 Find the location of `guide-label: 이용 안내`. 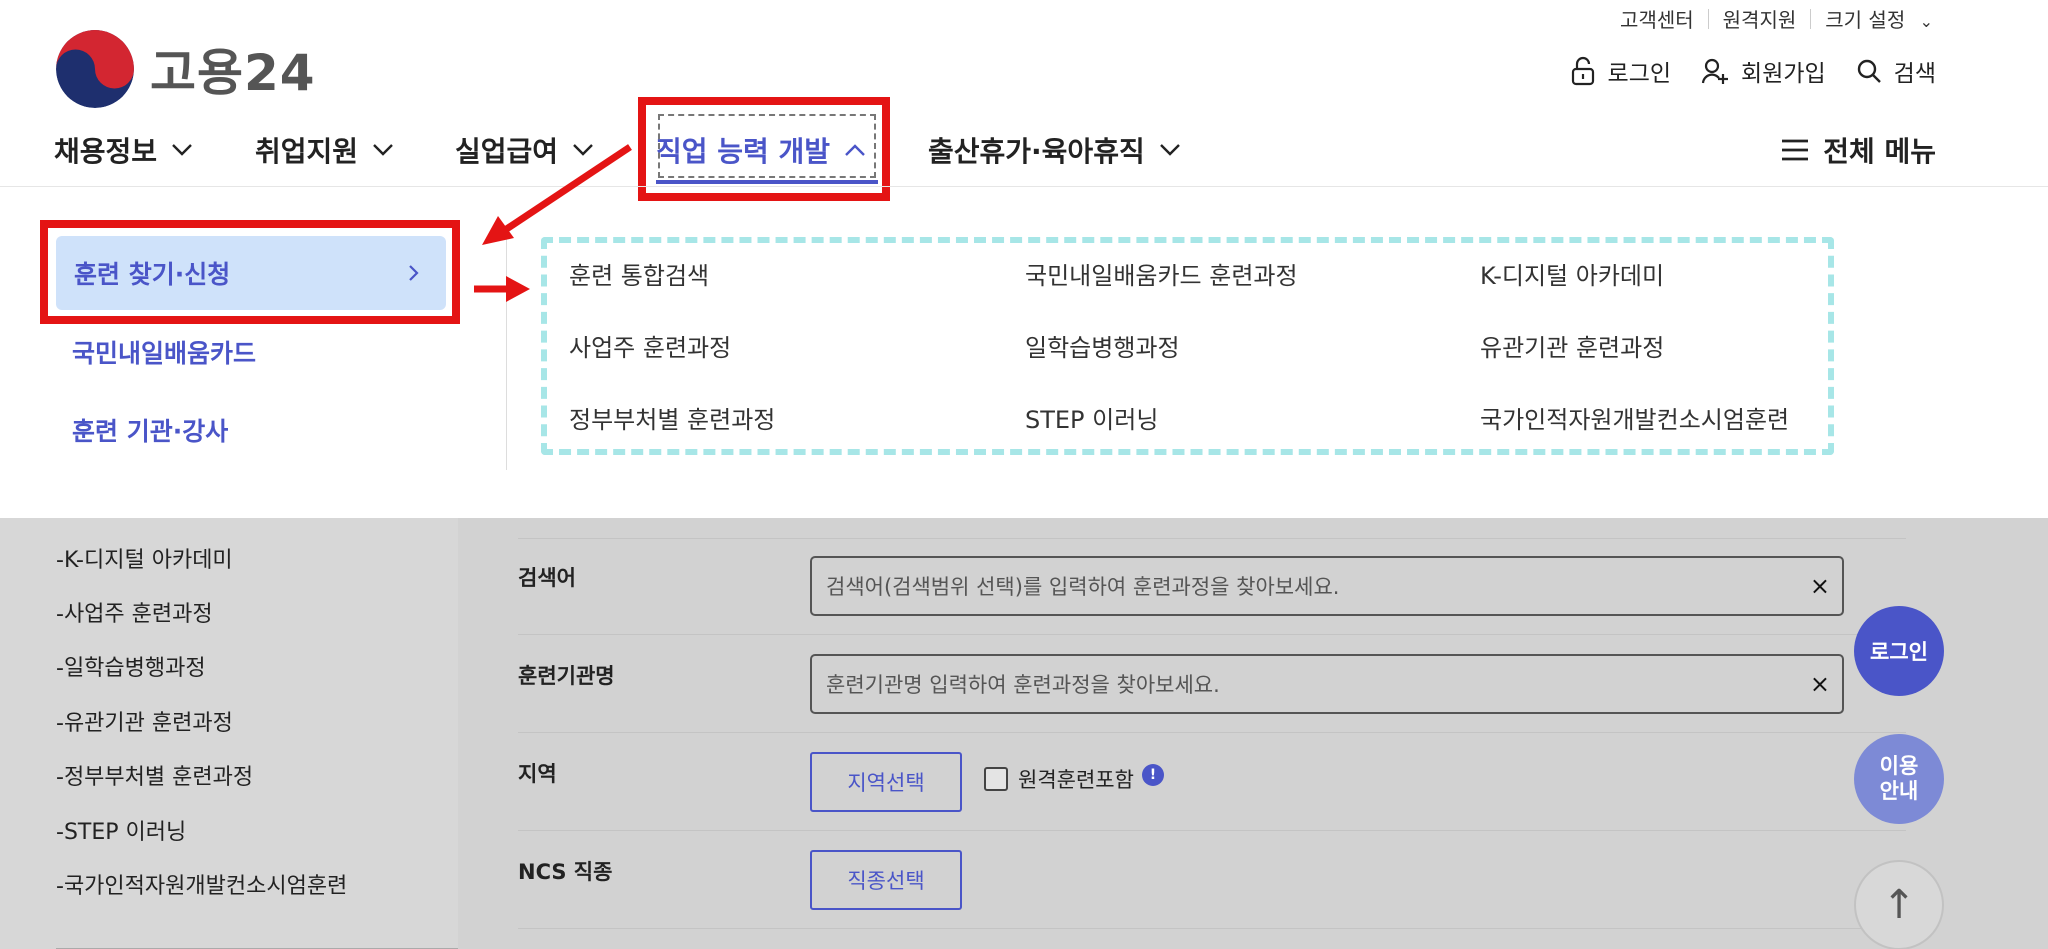

guide-label: 이용 안내 is located at coordinates (1899, 778).